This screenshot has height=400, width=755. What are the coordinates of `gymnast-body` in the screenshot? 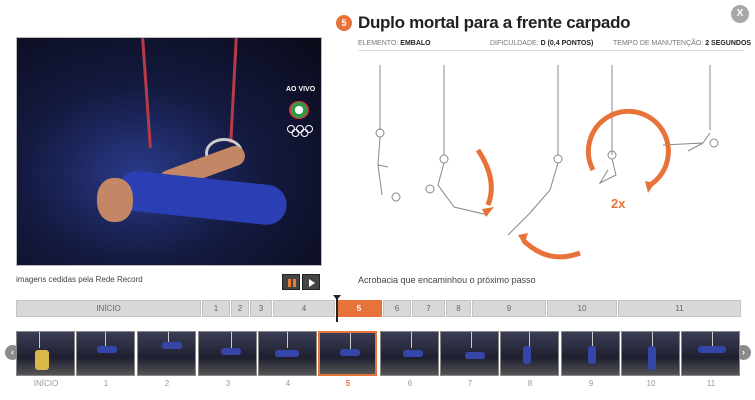 It's located at (202, 198).